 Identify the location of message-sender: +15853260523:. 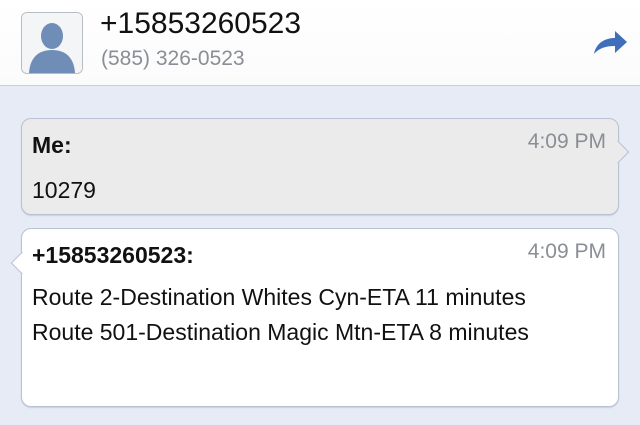
(113, 255).